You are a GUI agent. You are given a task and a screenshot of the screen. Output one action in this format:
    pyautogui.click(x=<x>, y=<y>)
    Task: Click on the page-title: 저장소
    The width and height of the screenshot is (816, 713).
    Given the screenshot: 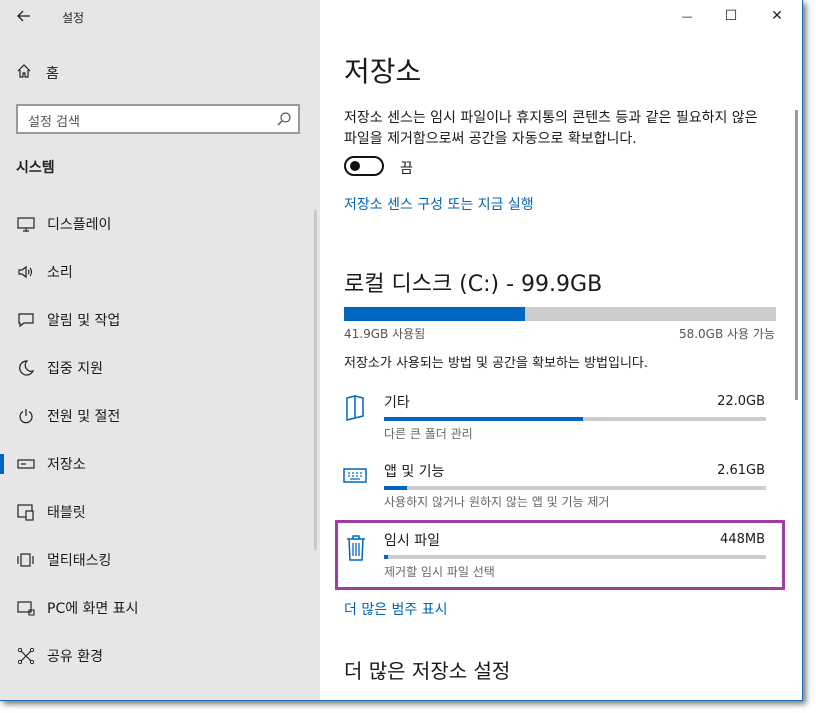 What is the action you would take?
    pyautogui.click(x=383, y=71)
    